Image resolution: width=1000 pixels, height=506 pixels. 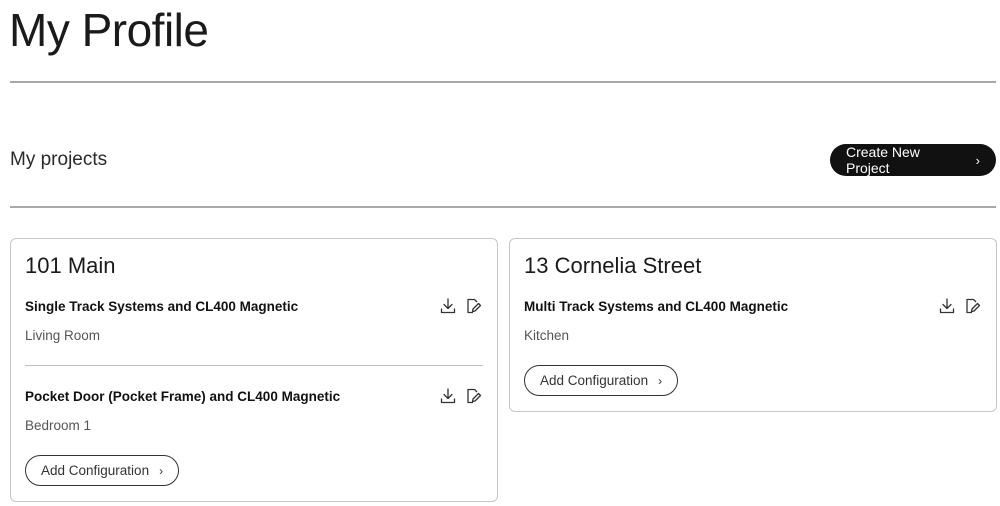 I want to click on configuration-room: Kitchen, so click(x=547, y=335).